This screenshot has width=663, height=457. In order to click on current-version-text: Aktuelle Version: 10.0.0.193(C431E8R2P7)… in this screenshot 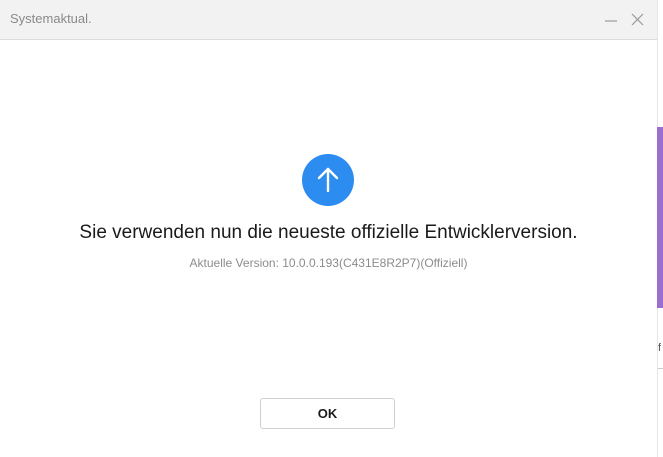, I will do `click(328, 263)`.